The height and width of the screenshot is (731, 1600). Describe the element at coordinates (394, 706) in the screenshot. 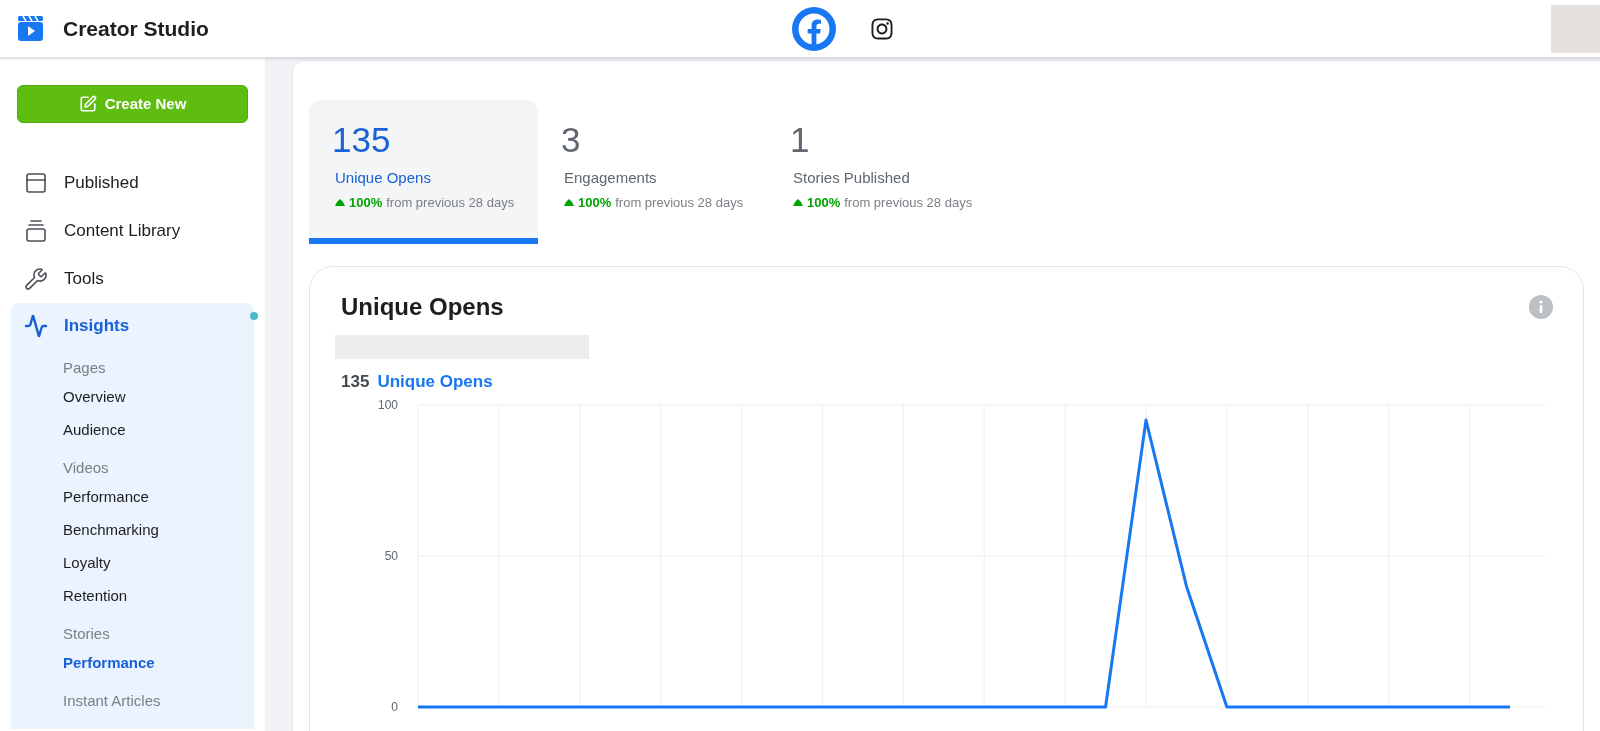

I see `y-axis-label: 0` at that location.